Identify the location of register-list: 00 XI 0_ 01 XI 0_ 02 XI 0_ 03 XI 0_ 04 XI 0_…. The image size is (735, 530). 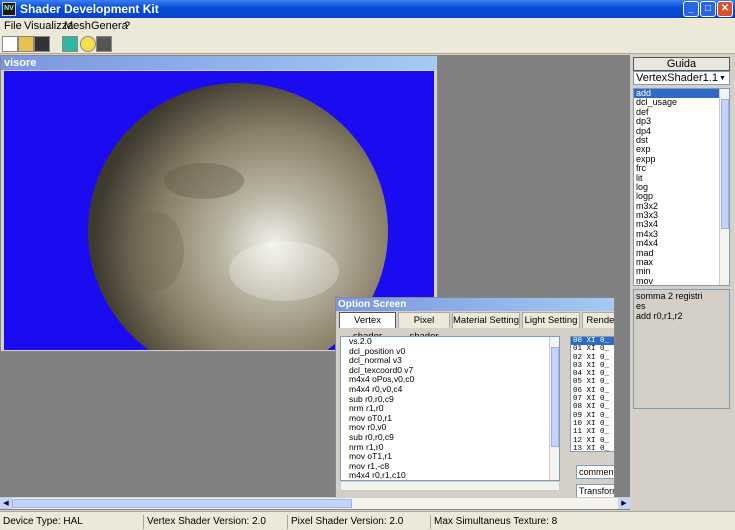
(592, 394).